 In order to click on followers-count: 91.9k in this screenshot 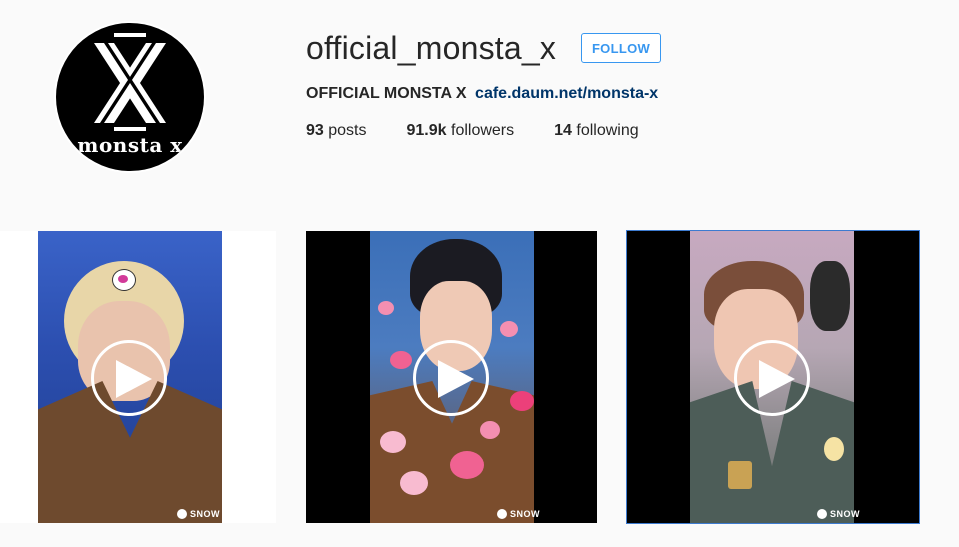, I will do `click(426, 130)`.